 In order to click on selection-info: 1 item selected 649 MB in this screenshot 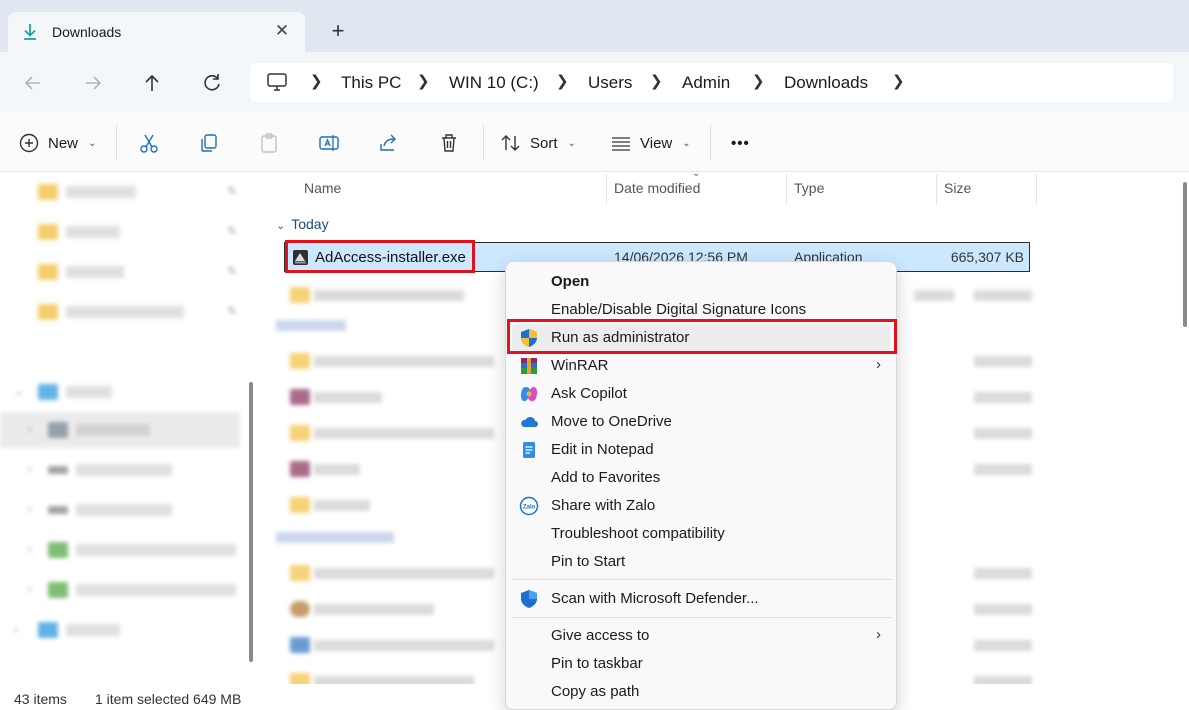, I will do `click(168, 699)`.